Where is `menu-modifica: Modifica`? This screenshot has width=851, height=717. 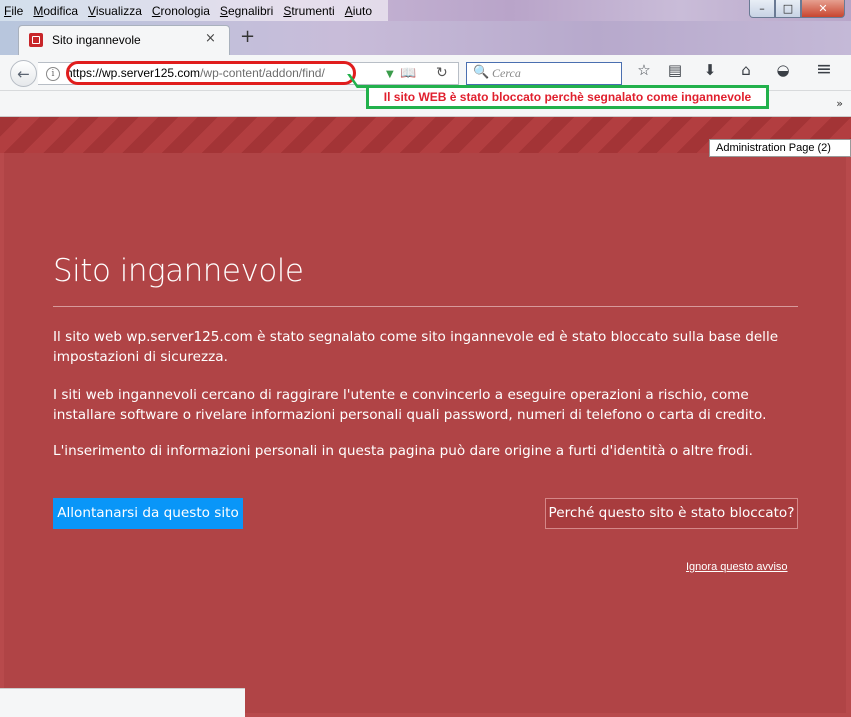 menu-modifica: Modifica is located at coordinates (55, 11).